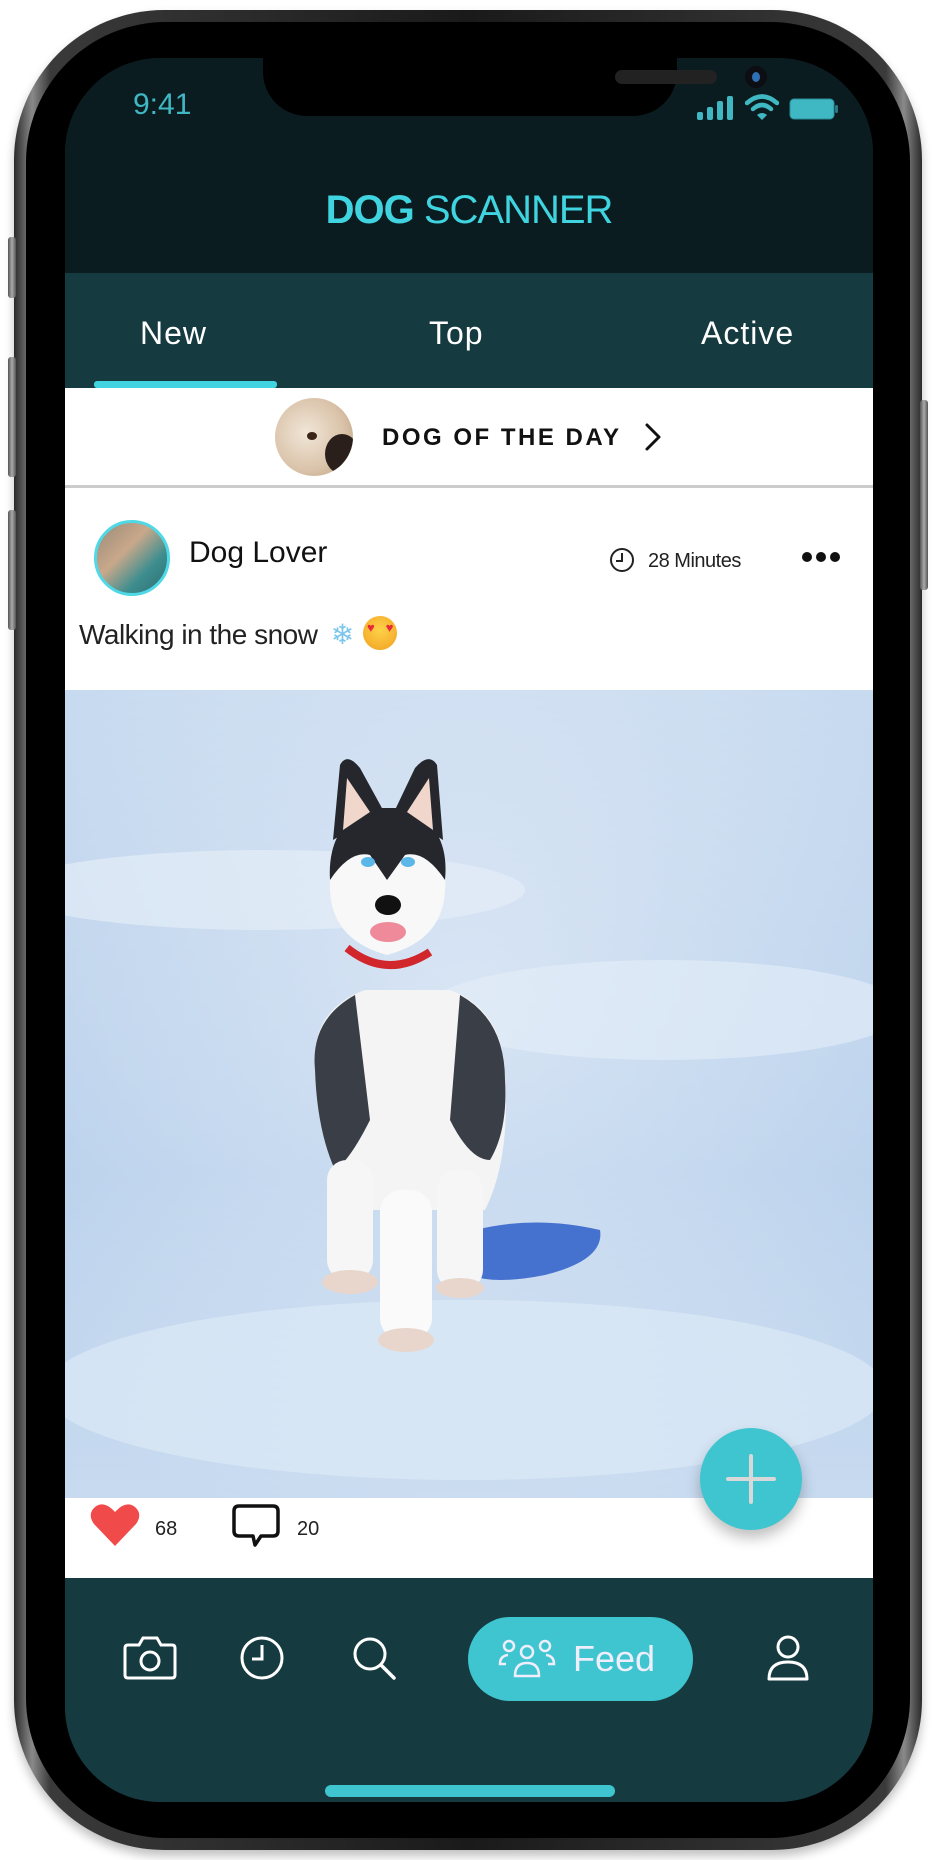 Image resolution: width=936 pixels, height=1860 pixels. I want to click on more-options-button, so click(822, 558).